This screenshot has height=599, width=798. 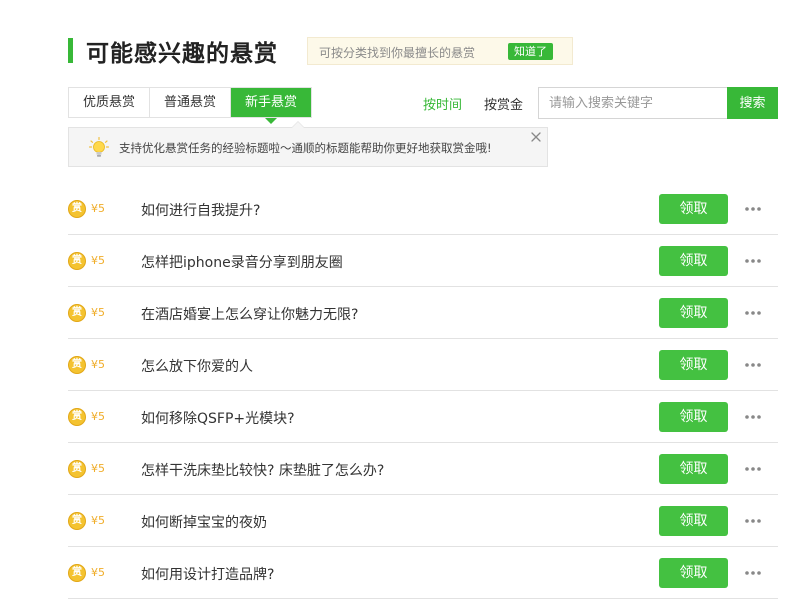 I want to click on question-row: 赏 ¥5 如何进行自我提升? 领取, so click(x=423, y=209).